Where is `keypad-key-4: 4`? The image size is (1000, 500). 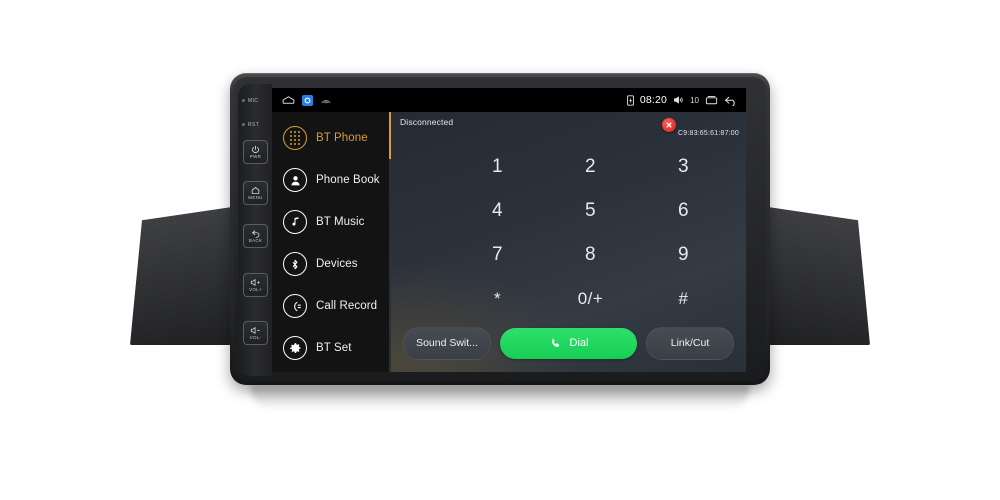 keypad-key-4: 4 is located at coordinates (497, 210).